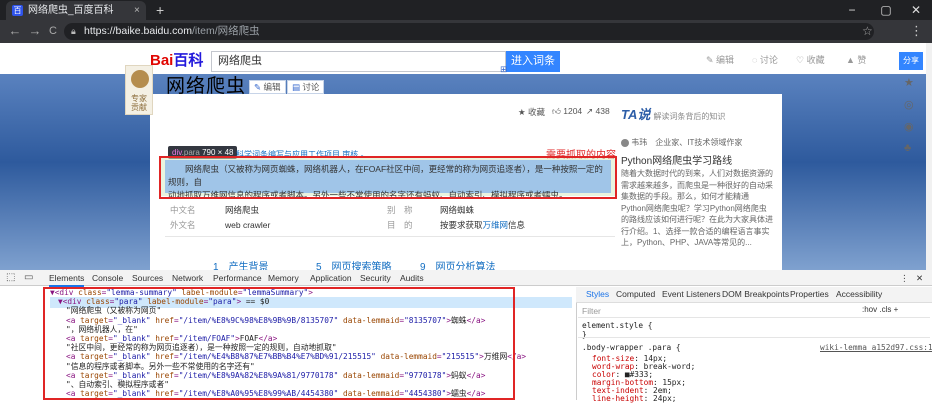 The image size is (932, 404). I want to click on browser-menu-icon: ⋮, so click(916, 31).